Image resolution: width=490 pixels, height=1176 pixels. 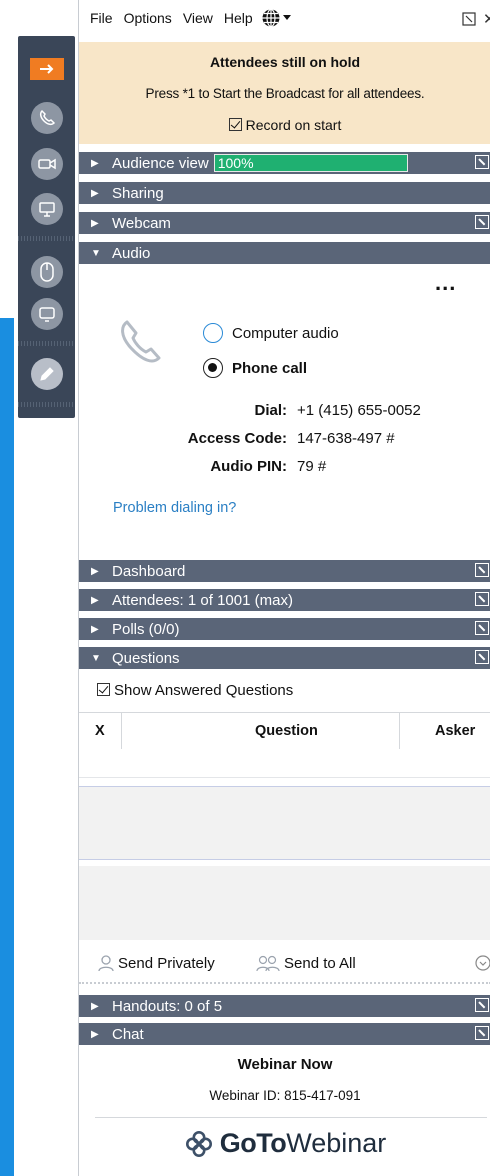 I want to click on logo-webinar-text: Webinar, so click(x=336, y=1143).